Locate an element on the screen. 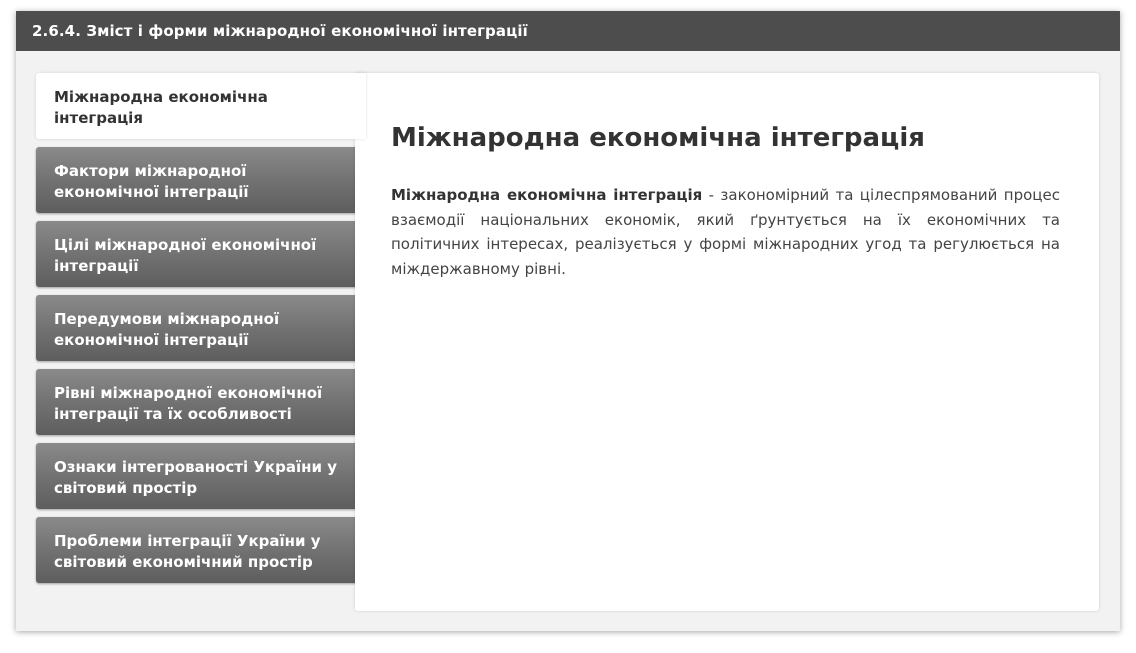 The height and width of the screenshot is (653, 1136). tab-international-integration: Міжнародна економічна інтеграція is located at coordinates (201, 106).